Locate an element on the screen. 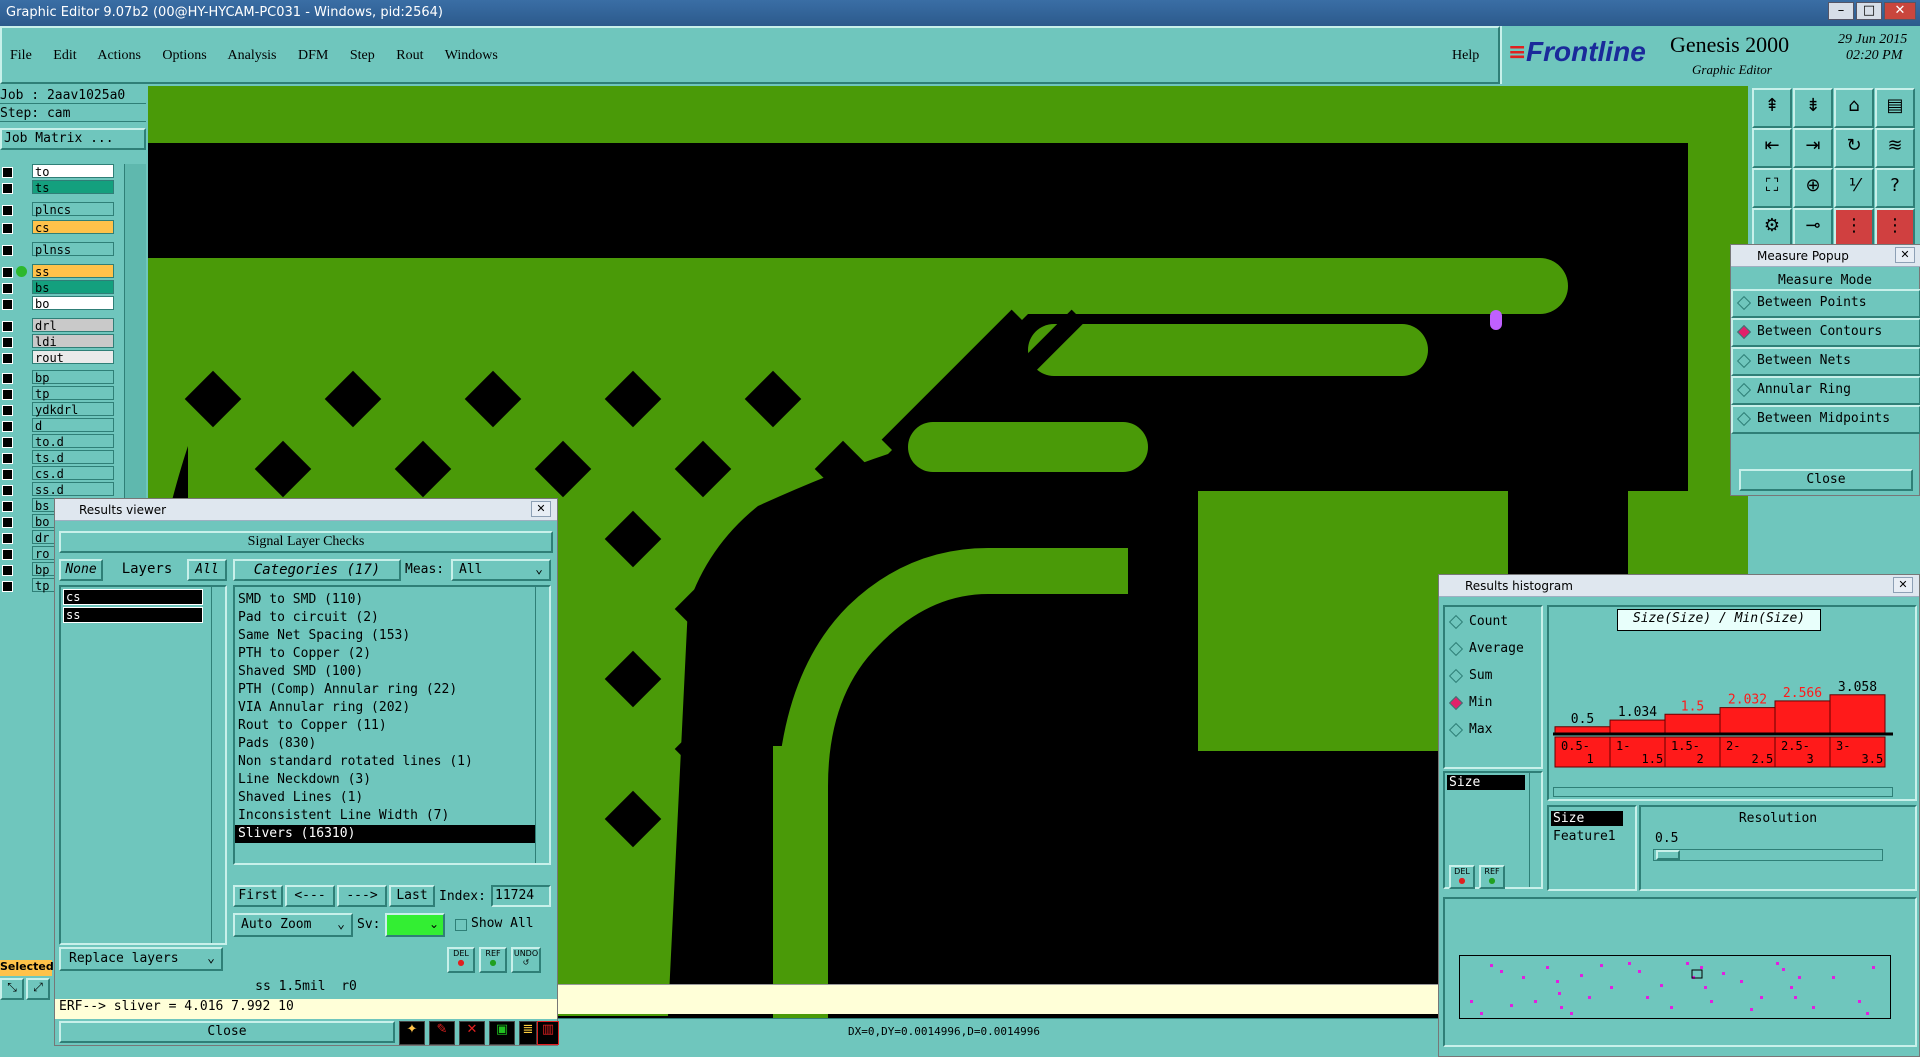 This screenshot has width=1920, height=1057. measure-popup-close-button: Close is located at coordinates (1826, 480).